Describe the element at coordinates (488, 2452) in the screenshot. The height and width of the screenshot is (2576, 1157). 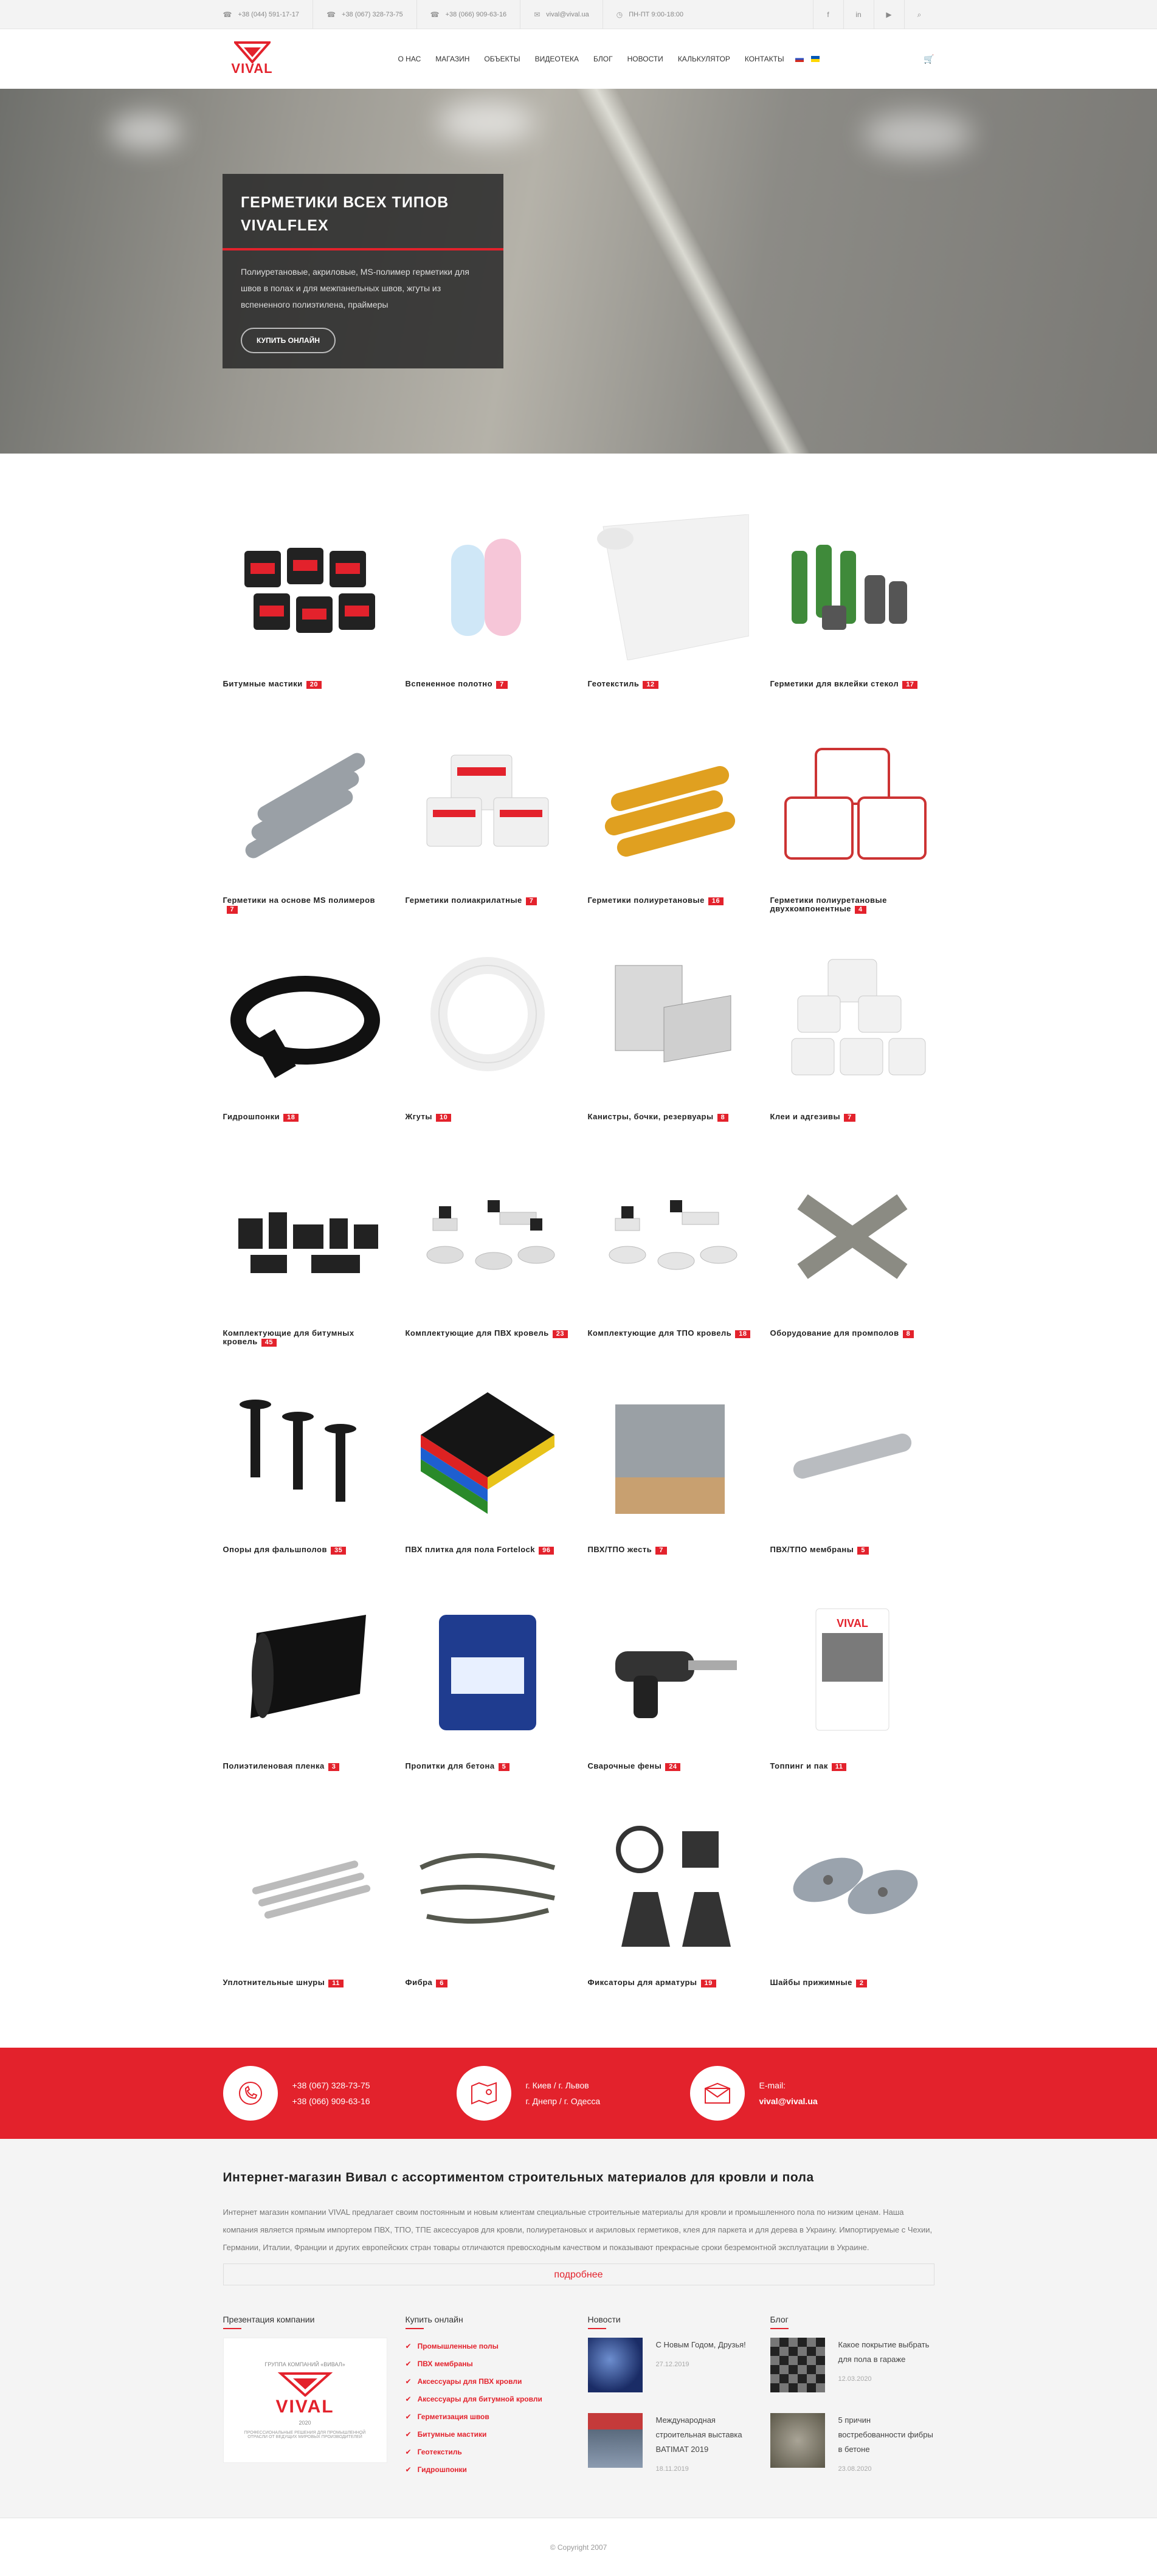
I see `buy-online-link: Геотекстиль` at that location.